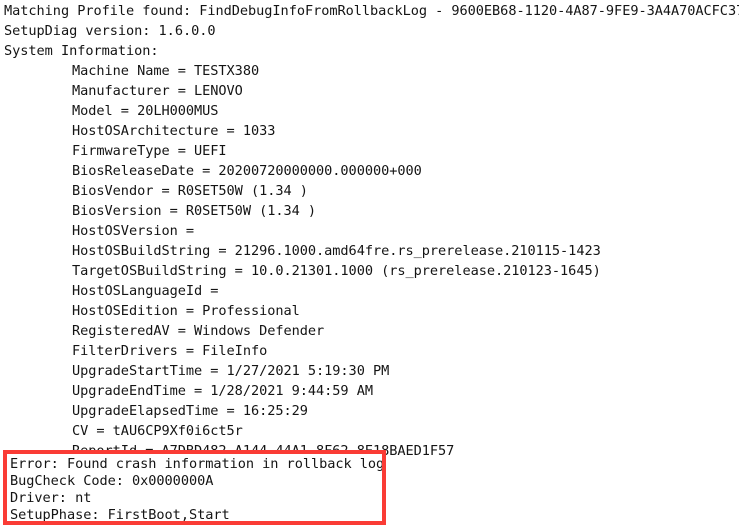 This screenshot has height=530, width=739. Describe the element at coordinates (157, 91) in the screenshot. I see `log-line: Manufacturer = LENOVO` at that location.